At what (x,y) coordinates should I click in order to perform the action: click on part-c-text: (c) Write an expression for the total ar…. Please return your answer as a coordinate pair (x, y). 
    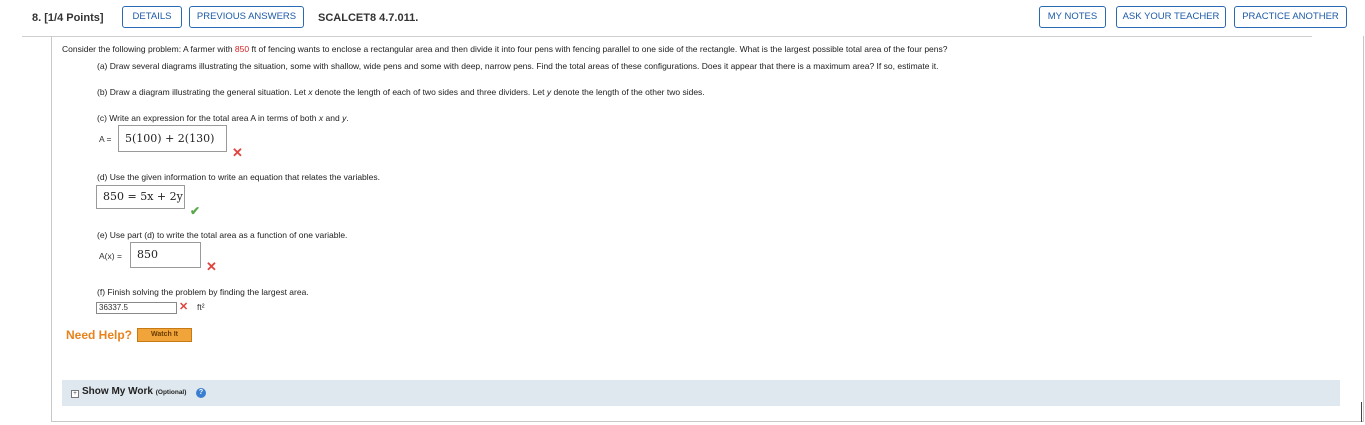
    Looking at the image, I should click on (223, 118).